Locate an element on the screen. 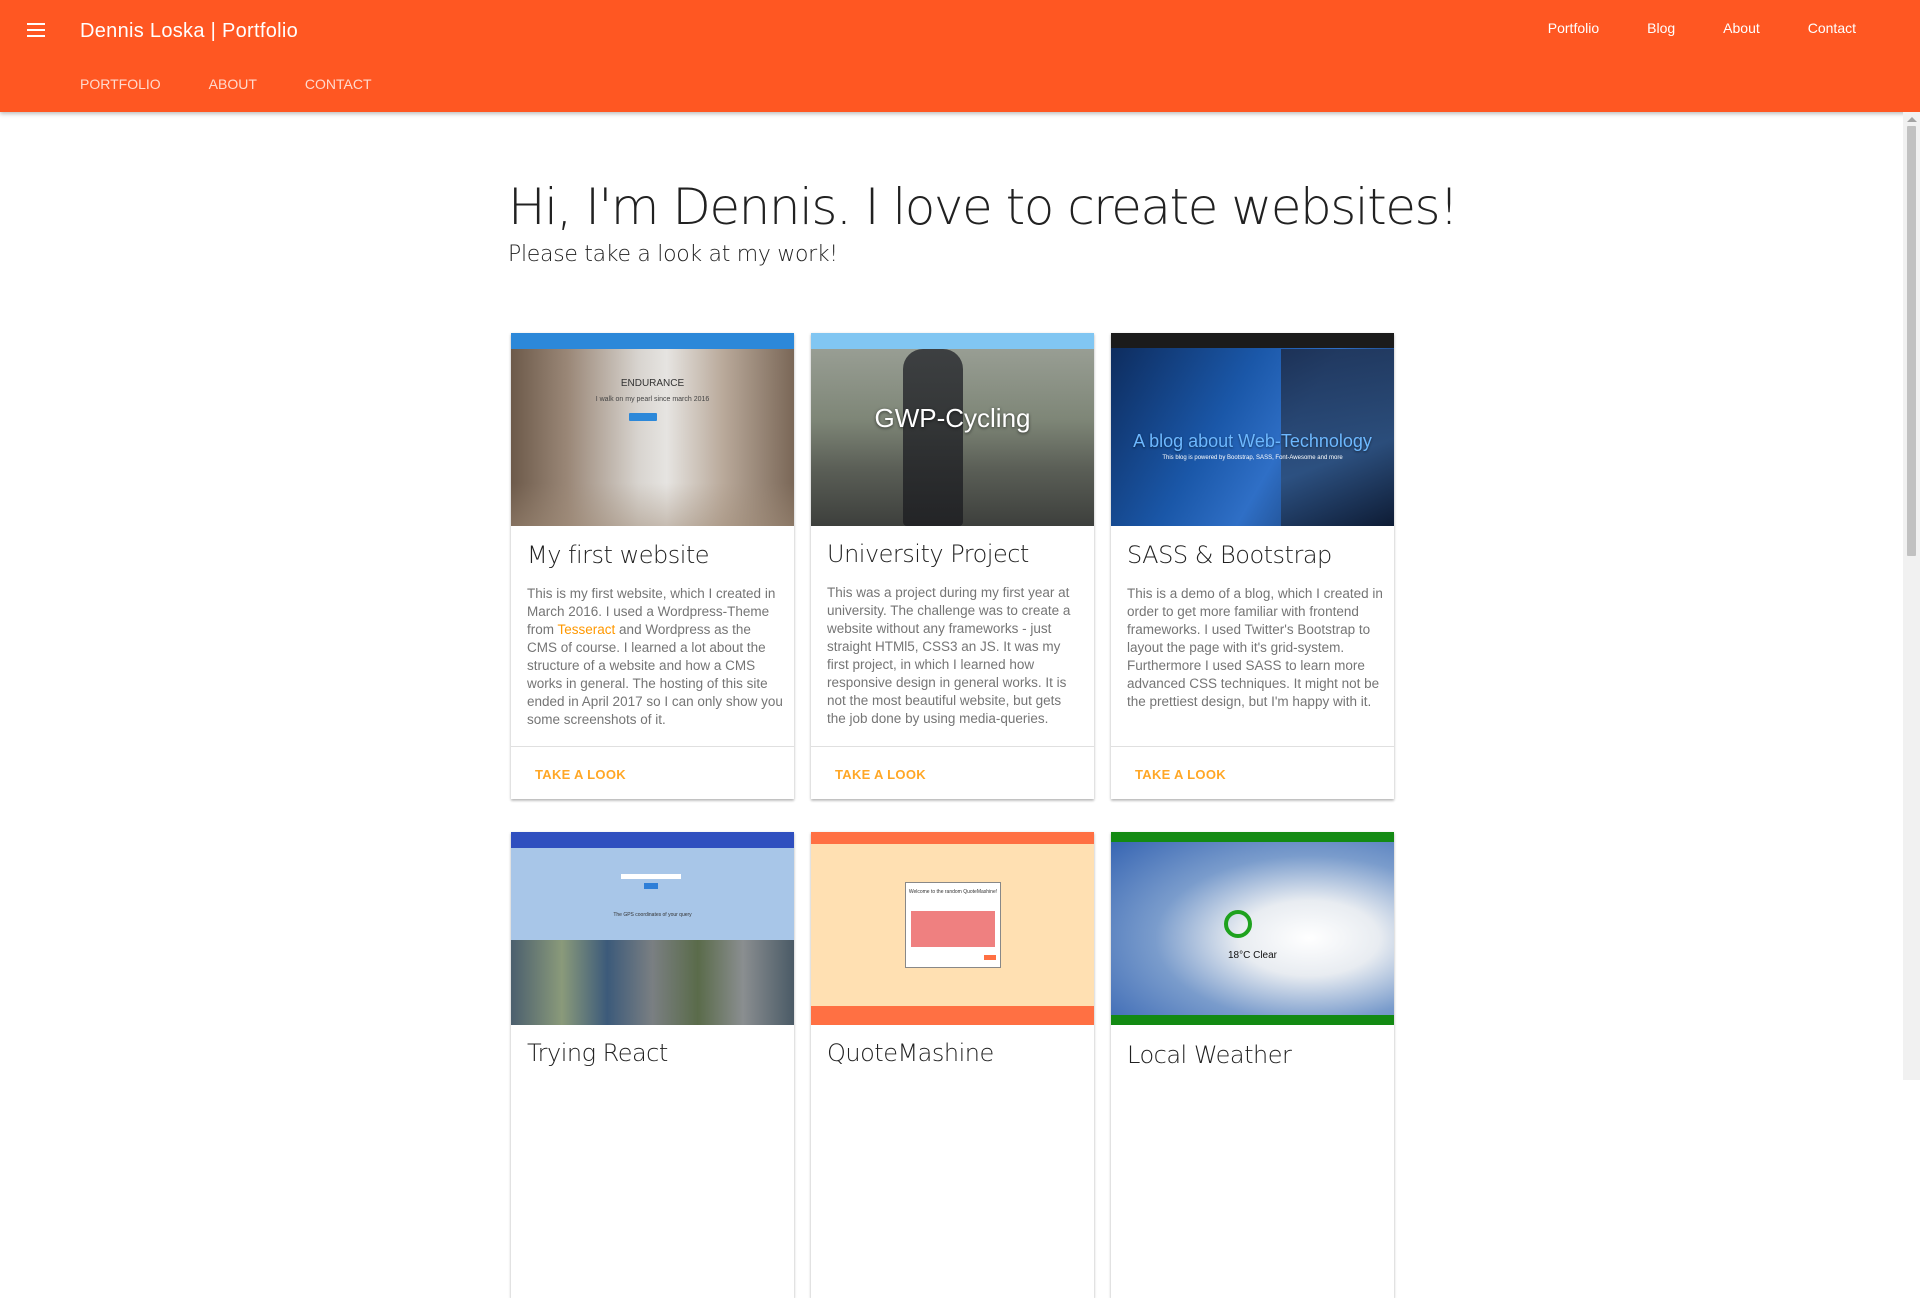 The width and height of the screenshot is (1920, 1298). tab-bar: PORTFOLIO ABOUT CONTACT is located at coordinates (250, 84).